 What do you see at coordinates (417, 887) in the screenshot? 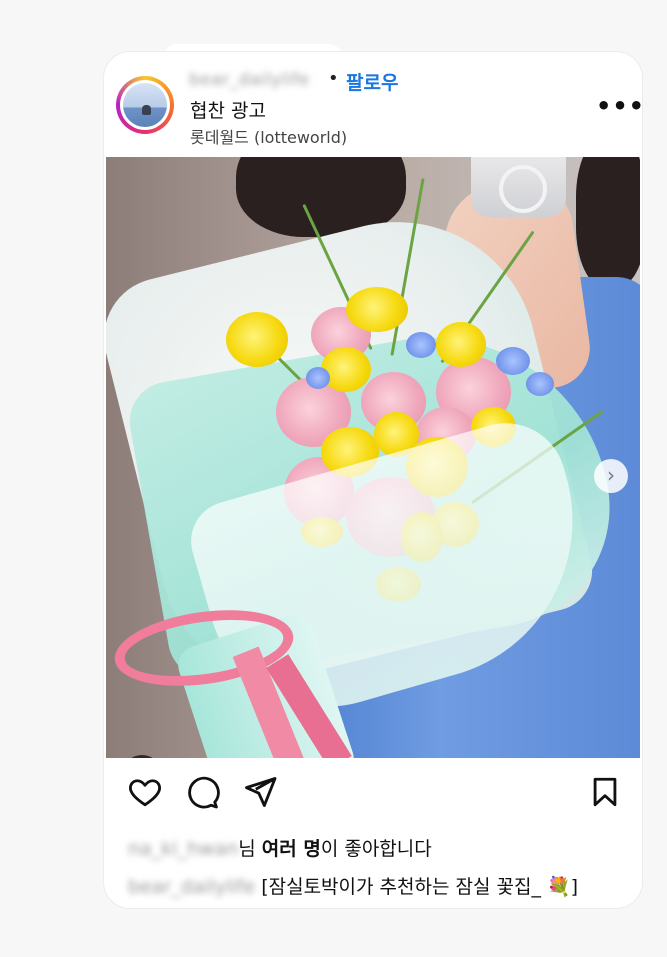
I see `caption-text: [잠실토박이가 추천하는 잠실 꽃집_ 💐]` at bounding box center [417, 887].